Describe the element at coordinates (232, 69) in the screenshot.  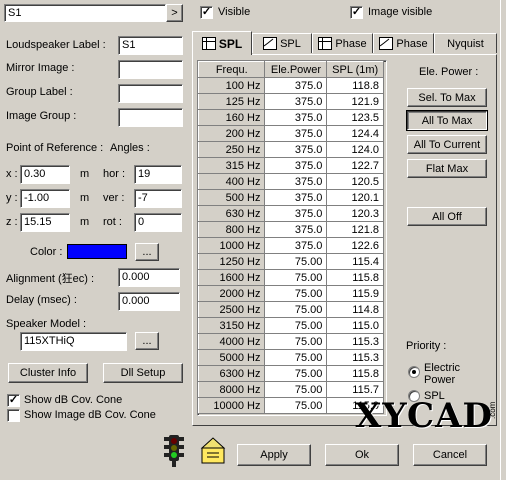
I see `column-header-frequency: Frequ.` at that location.